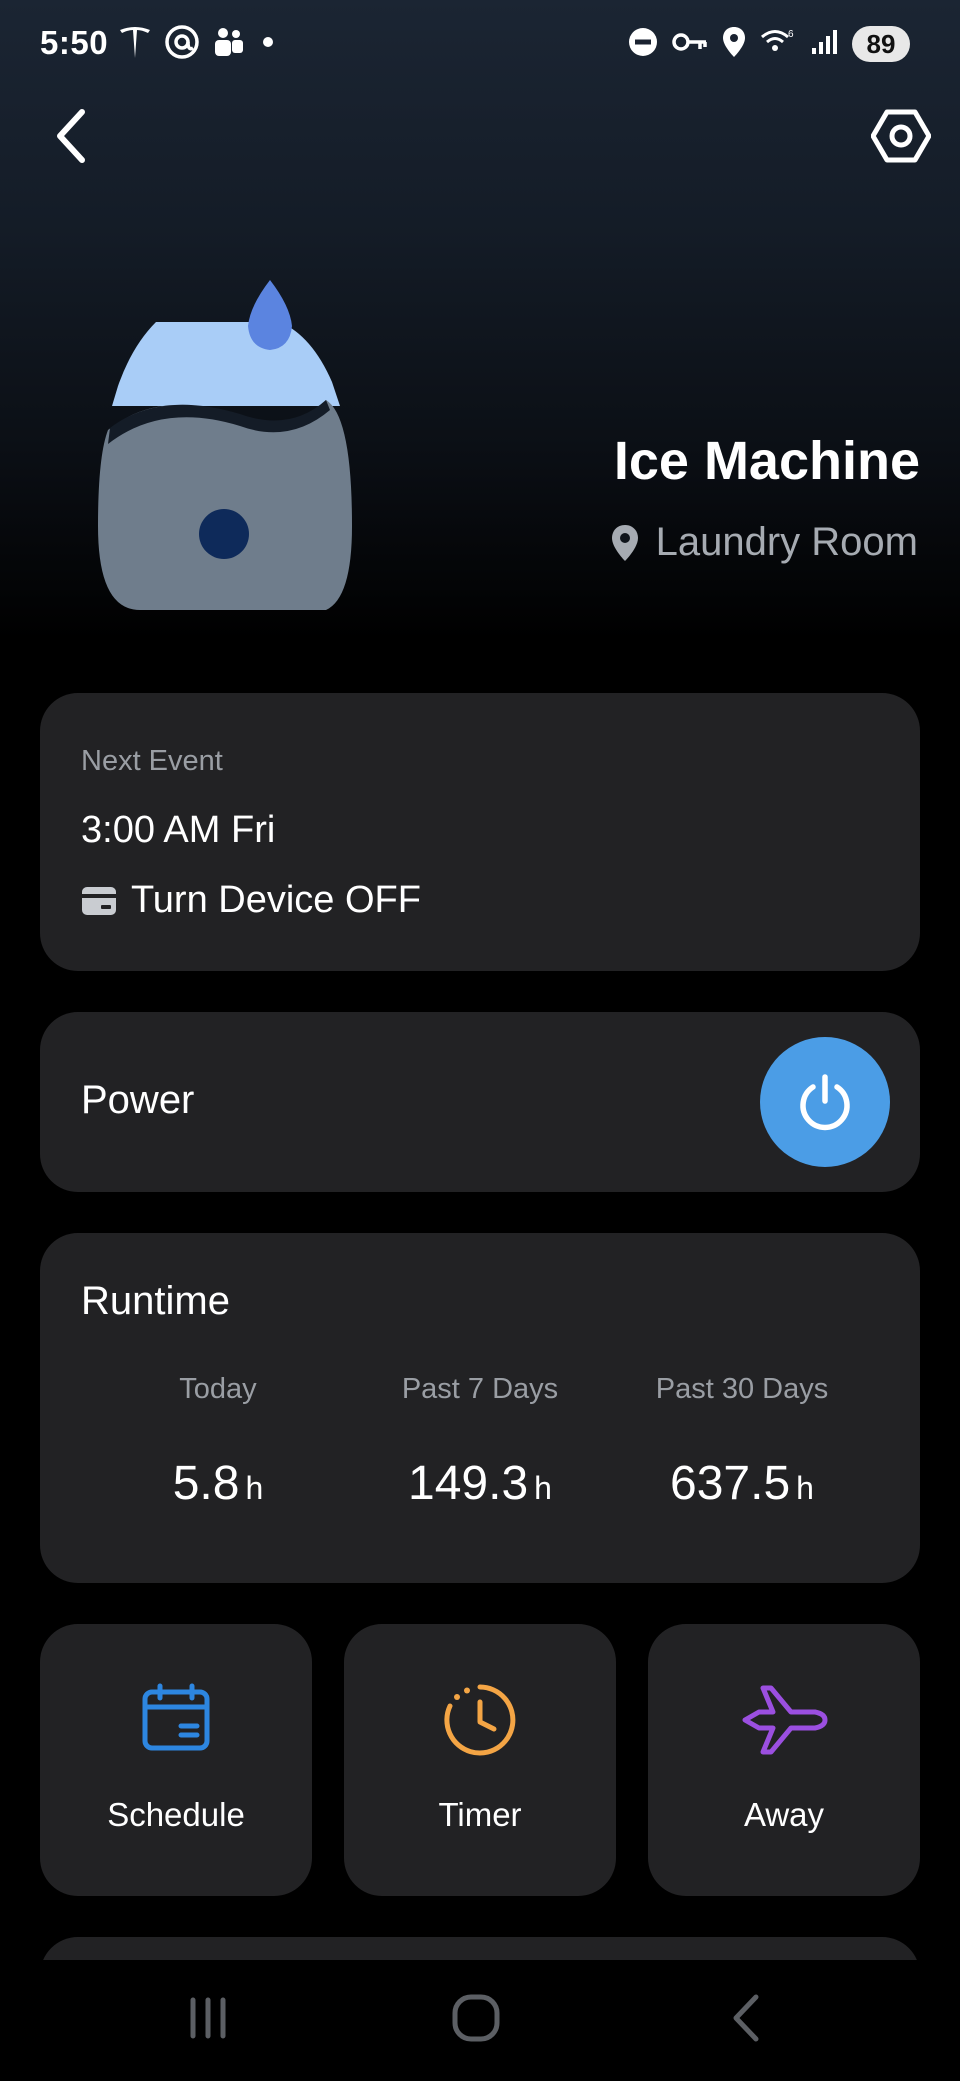  Describe the element at coordinates (791, 34) in the screenshot. I see `svg-text: 6` at that location.